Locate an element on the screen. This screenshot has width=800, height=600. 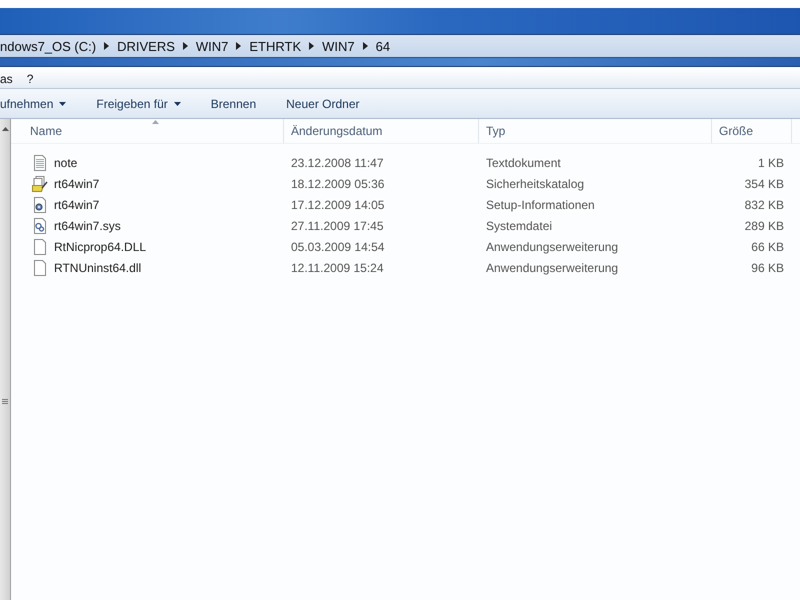
size-cell-text: 289 KB is located at coordinates (764, 225).